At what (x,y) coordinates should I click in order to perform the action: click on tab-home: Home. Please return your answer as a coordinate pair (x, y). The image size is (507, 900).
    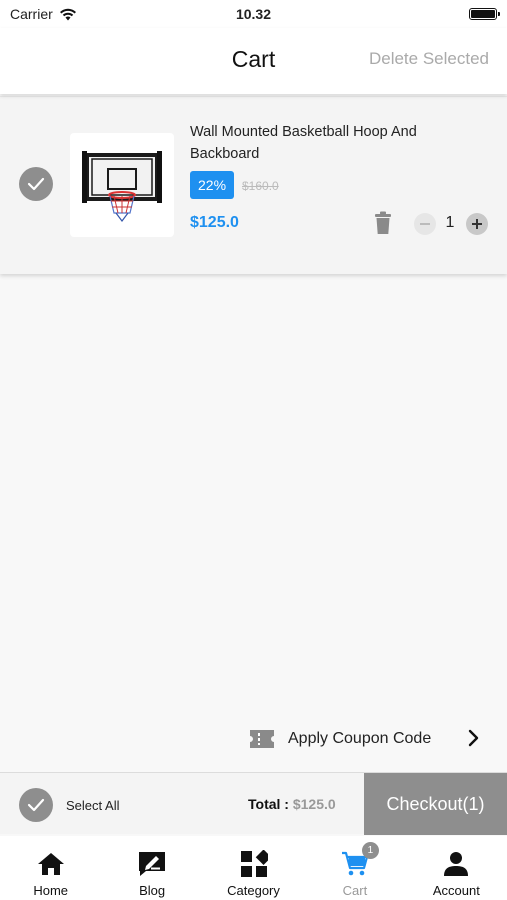
    Looking at the image, I should click on (50, 868).